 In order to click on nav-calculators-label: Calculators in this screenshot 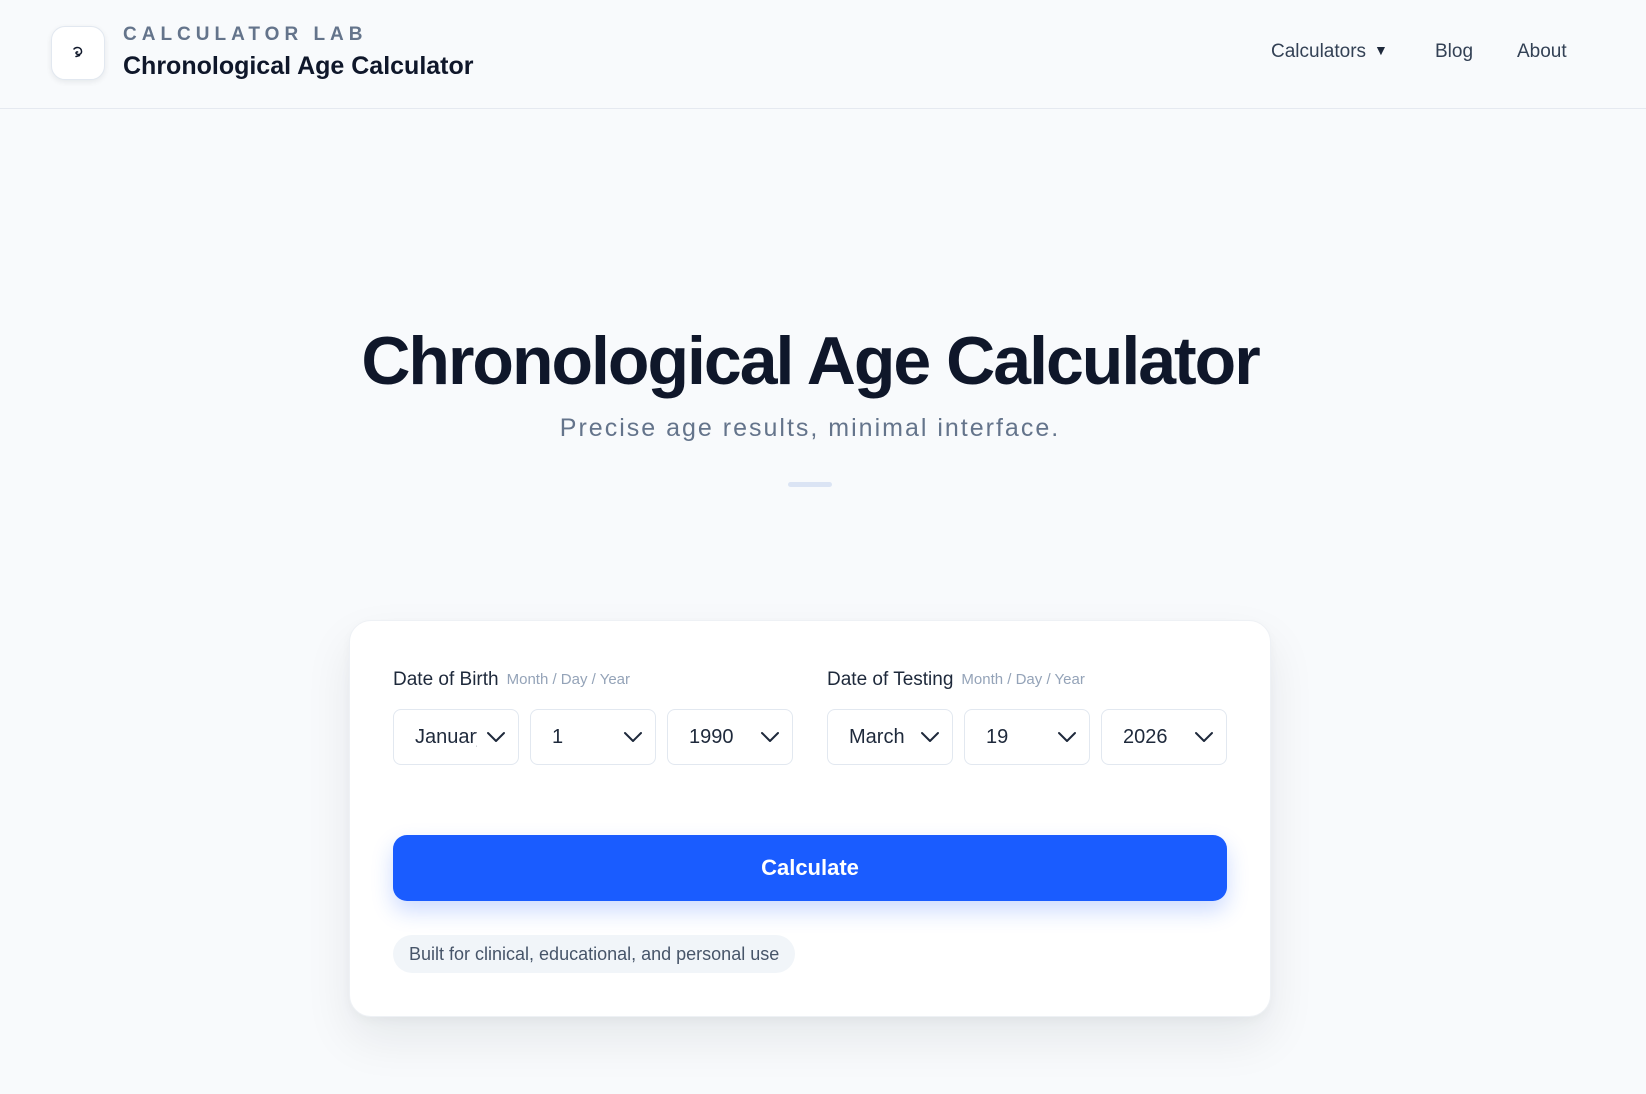, I will do `click(1319, 51)`.